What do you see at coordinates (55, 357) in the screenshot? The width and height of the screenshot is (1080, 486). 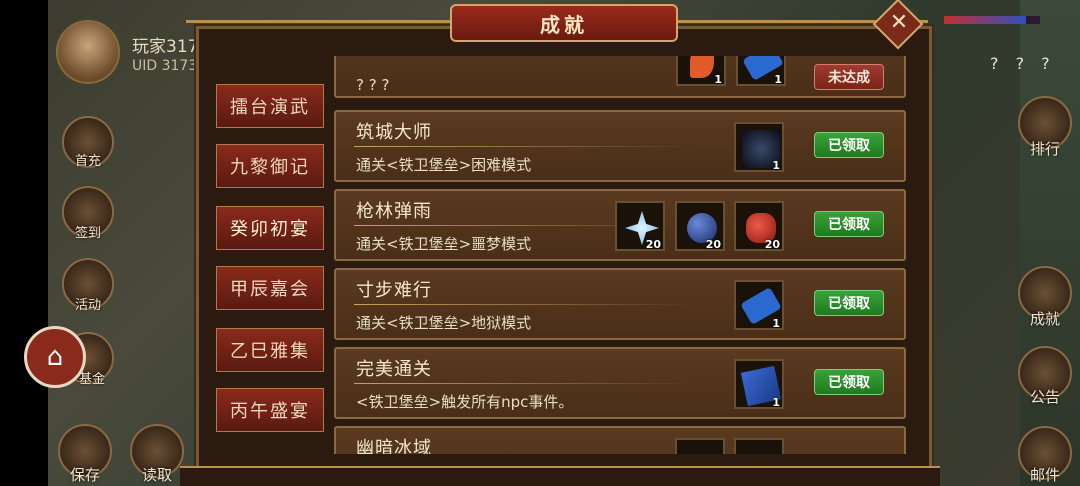 I see `floating-assistant-icon: ⌂` at bounding box center [55, 357].